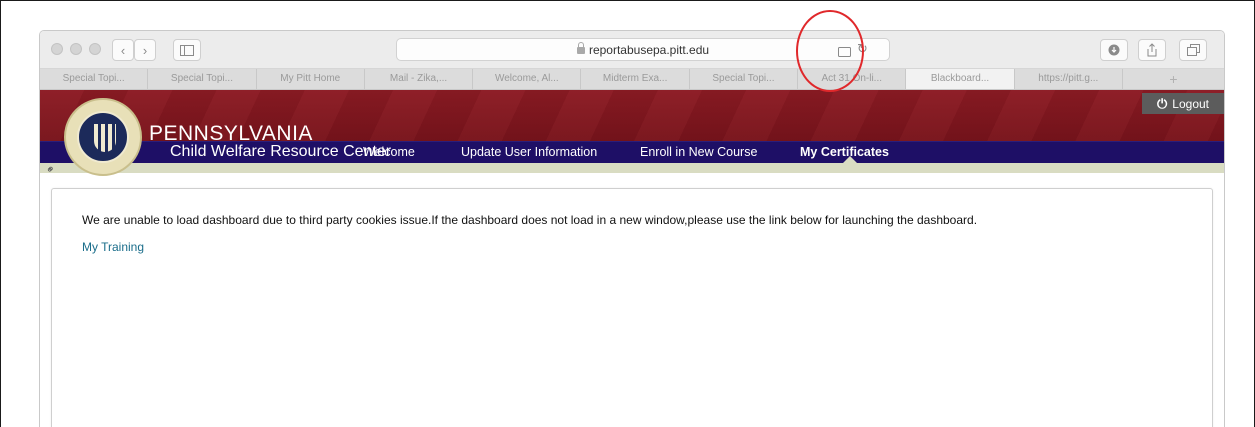 Image resolution: width=1255 pixels, height=427 pixels. What do you see at coordinates (311, 79) in the screenshot?
I see `browser-tab: My Pitt Home` at bounding box center [311, 79].